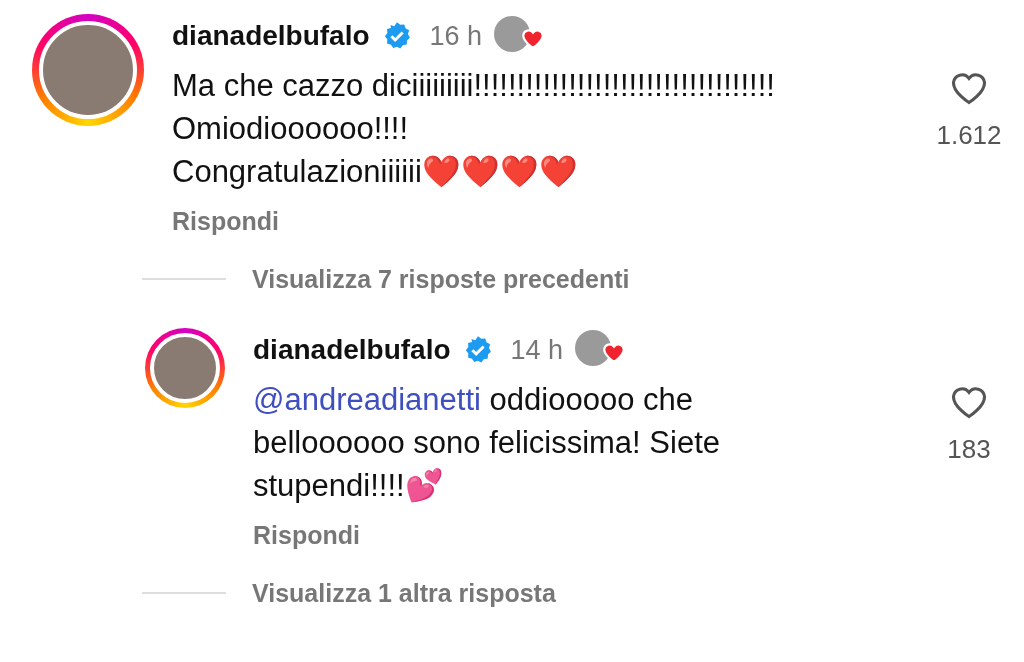 The width and height of the screenshot is (1024, 662). I want to click on view-replies-link: Visualizza 7 risposte precedenti, so click(441, 279).